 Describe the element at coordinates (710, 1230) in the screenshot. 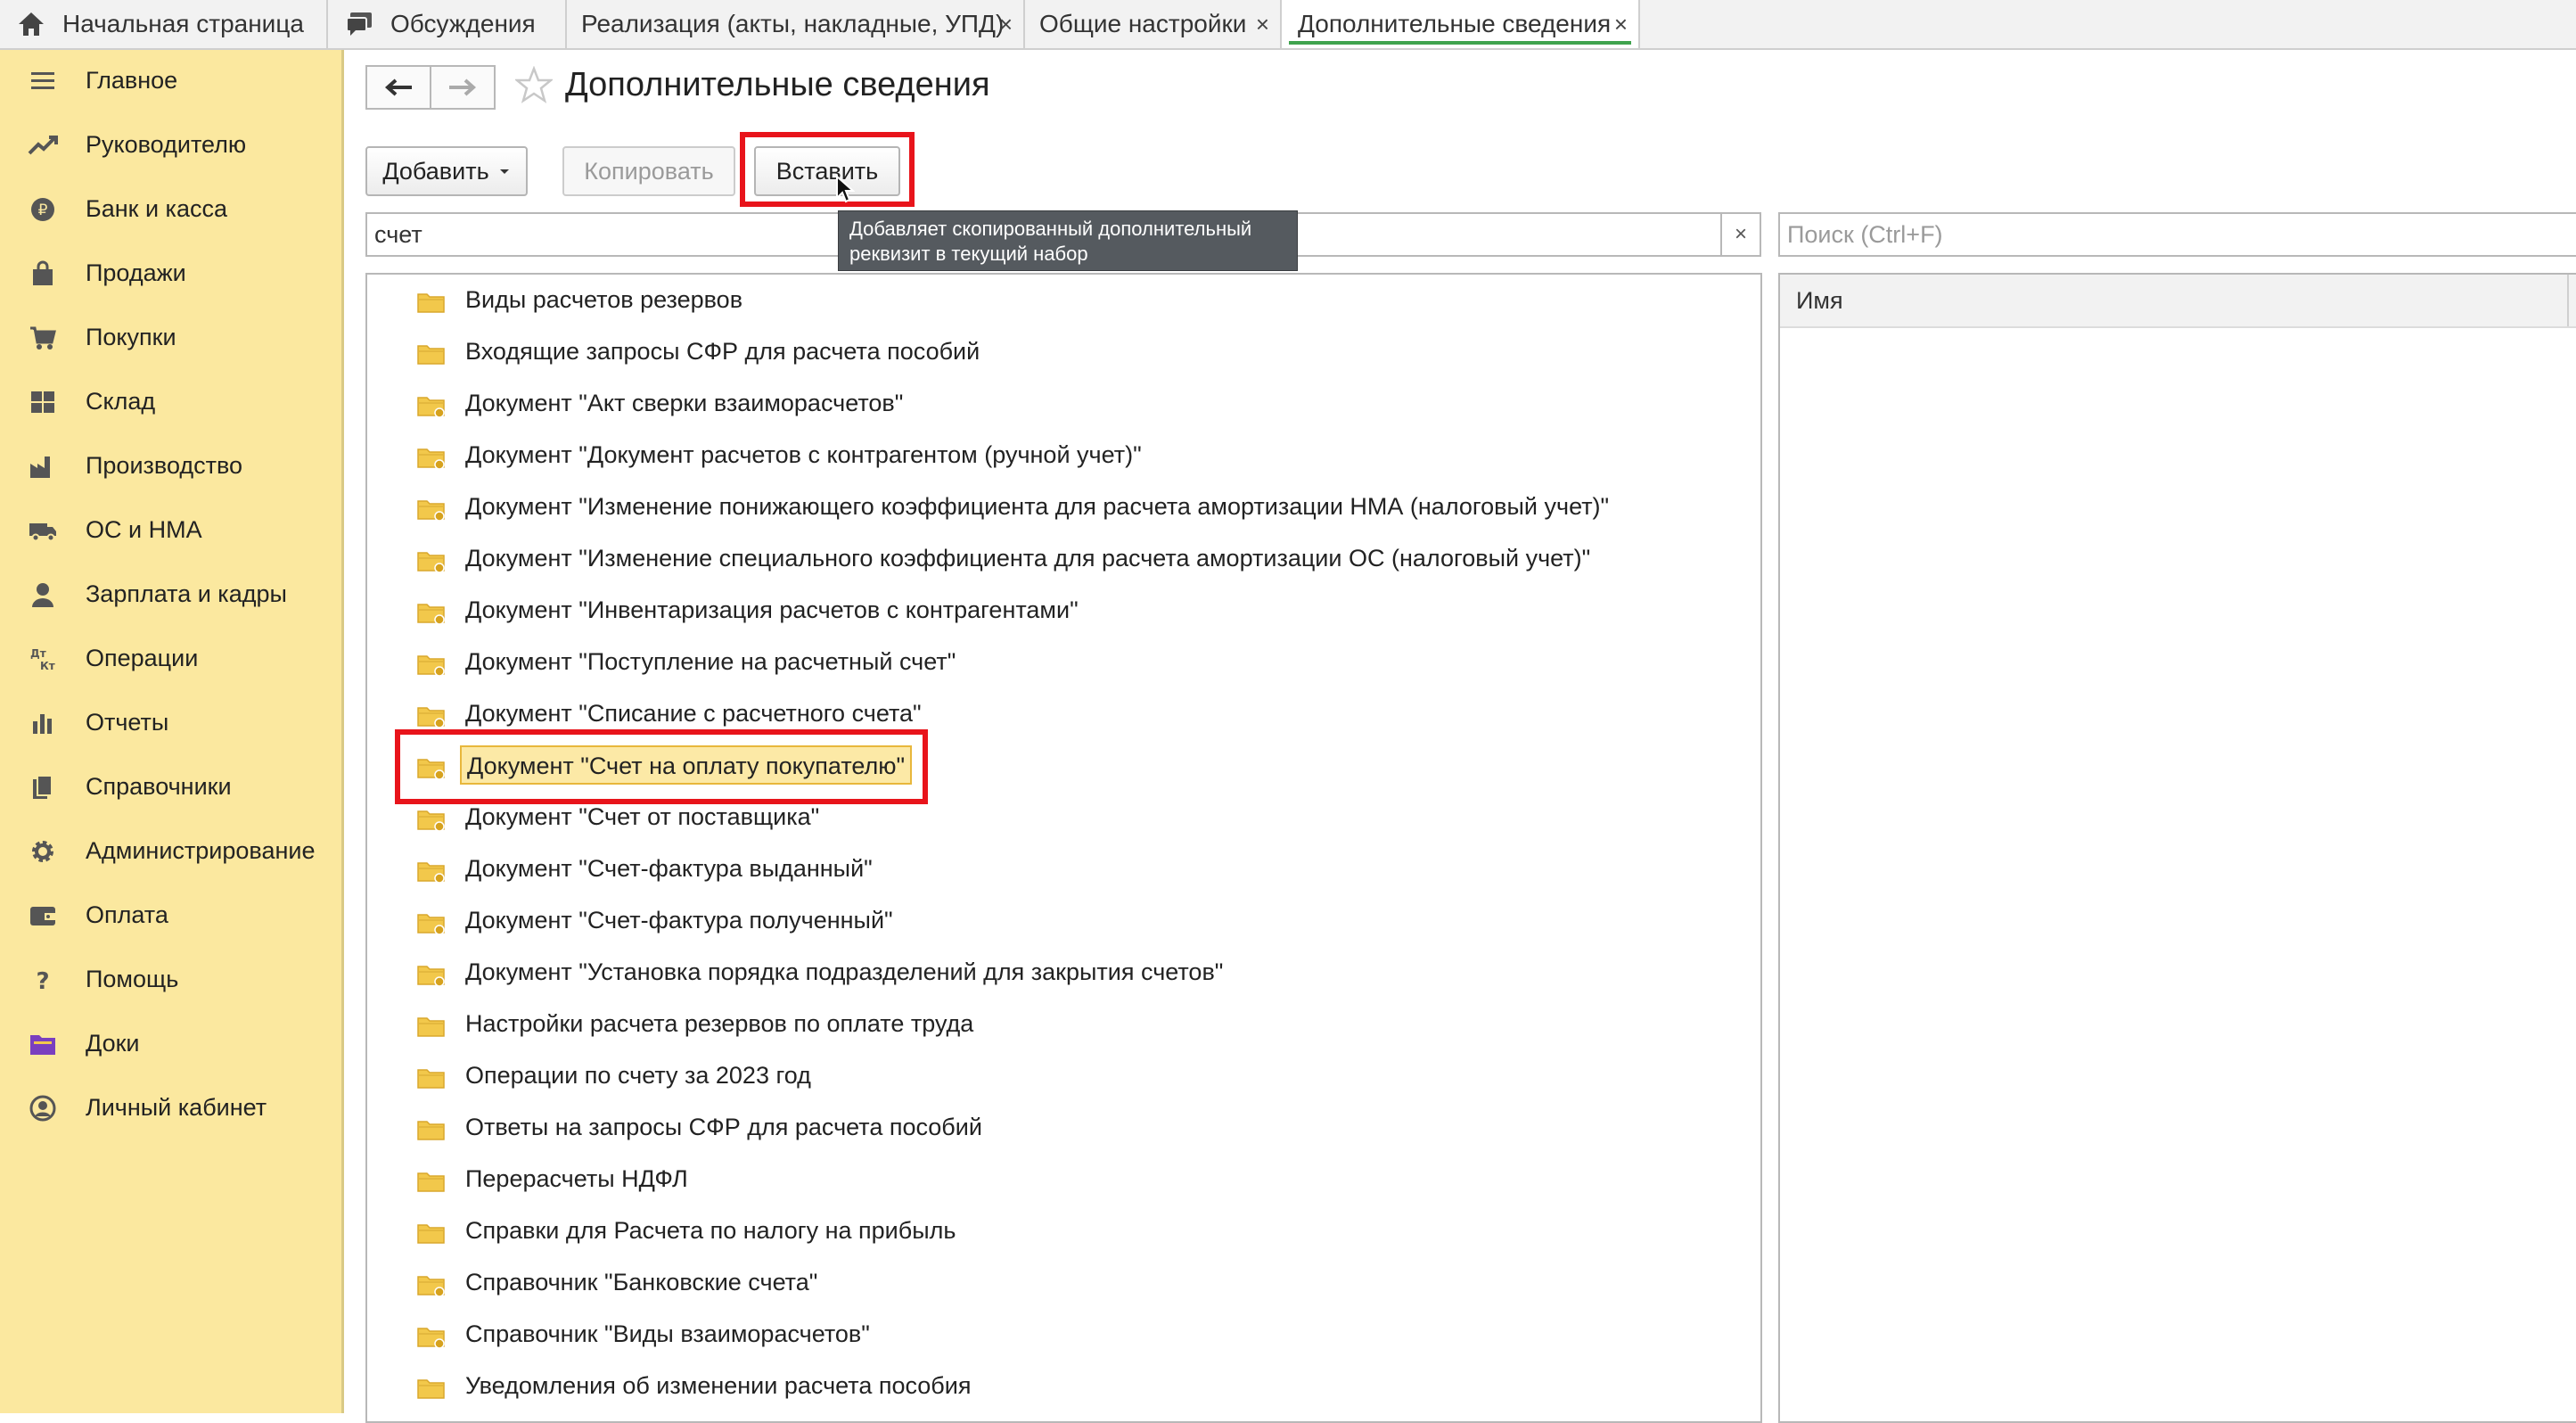

I see `list-item-label: Справки для Расчета по налогу на прибыль` at that location.